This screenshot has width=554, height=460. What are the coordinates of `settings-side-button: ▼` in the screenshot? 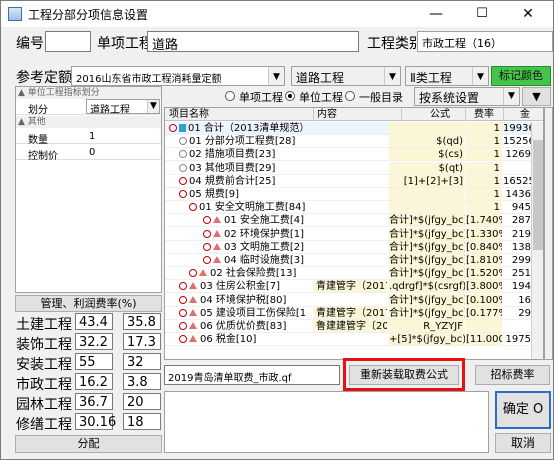 It's located at (536, 96).